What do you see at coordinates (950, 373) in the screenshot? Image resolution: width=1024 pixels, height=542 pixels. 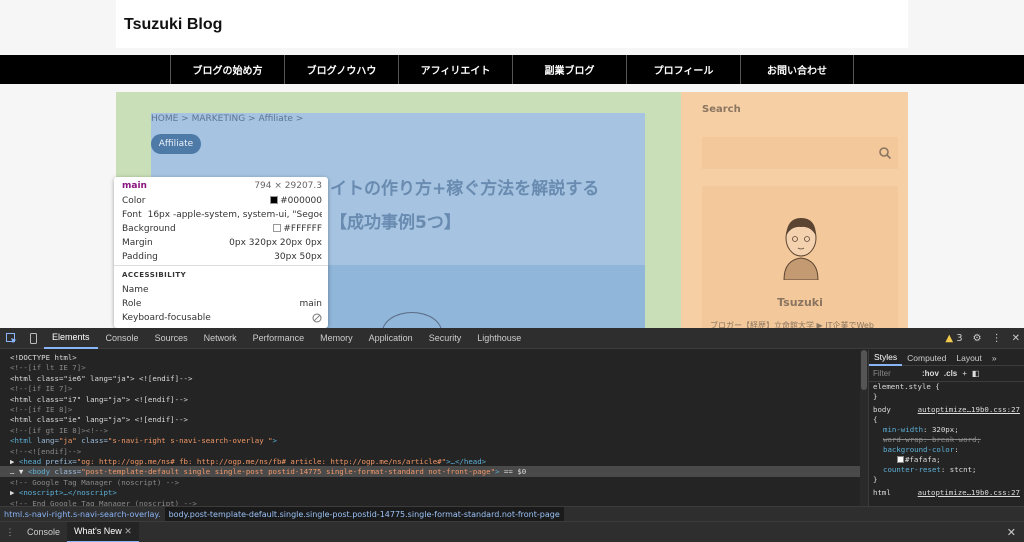 I see `class-toggle: .cls` at bounding box center [950, 373].